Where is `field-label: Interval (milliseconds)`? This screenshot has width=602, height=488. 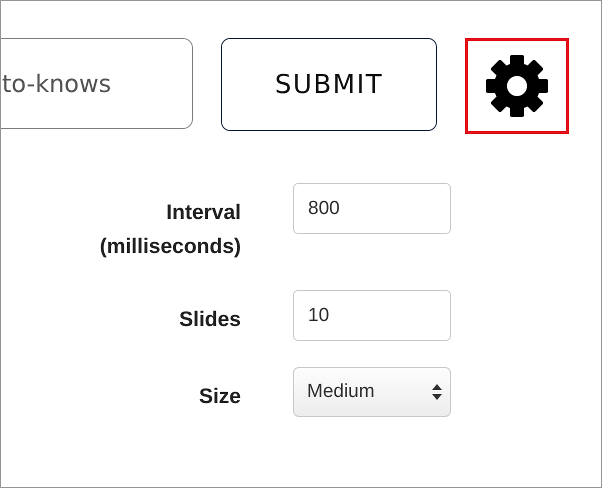
field-label: Interval (milliseconds) is located at coordinates (169, 230).